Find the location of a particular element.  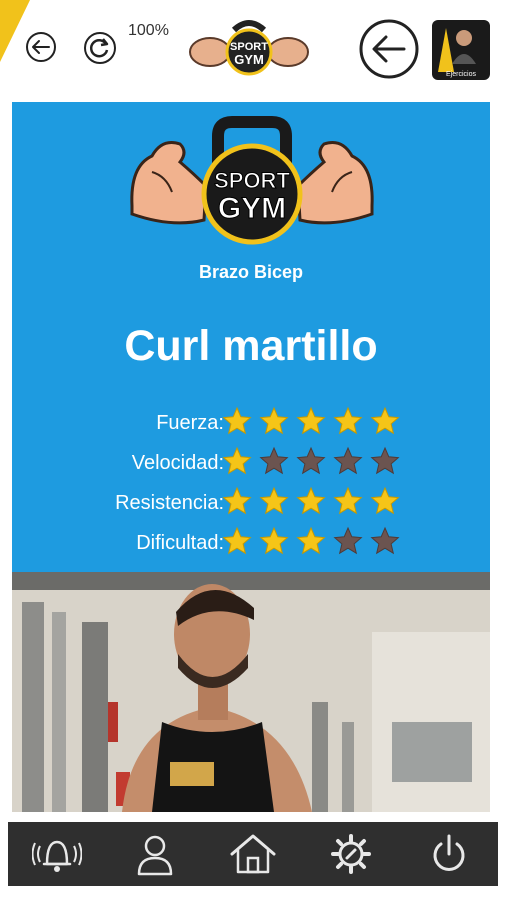

sportgym-logo: SPORT GYM is located at coordinates (252, 183).